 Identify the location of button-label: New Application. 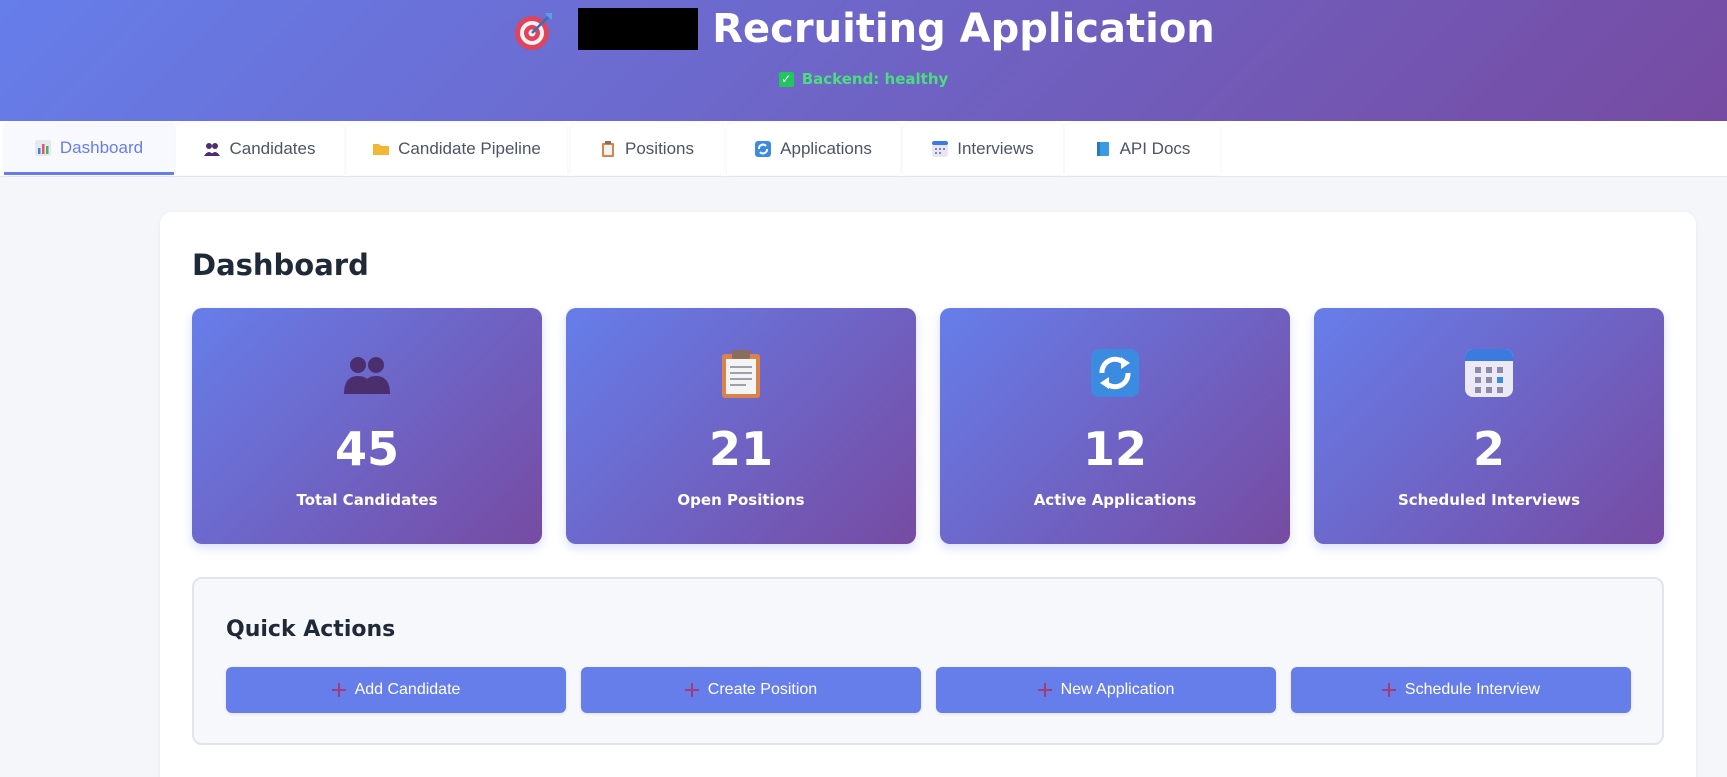
(1117, 689).